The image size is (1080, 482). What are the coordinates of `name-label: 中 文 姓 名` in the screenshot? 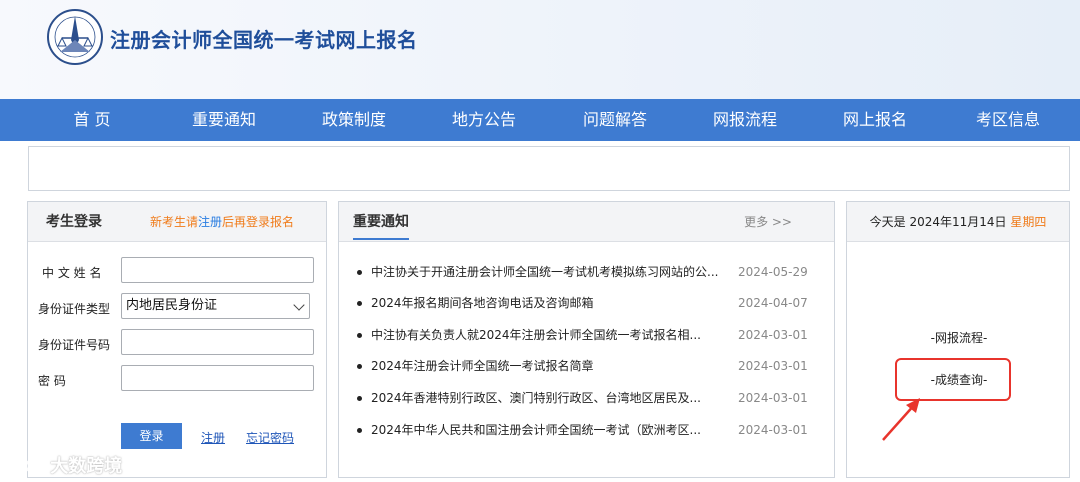 It's located at (72, 273).